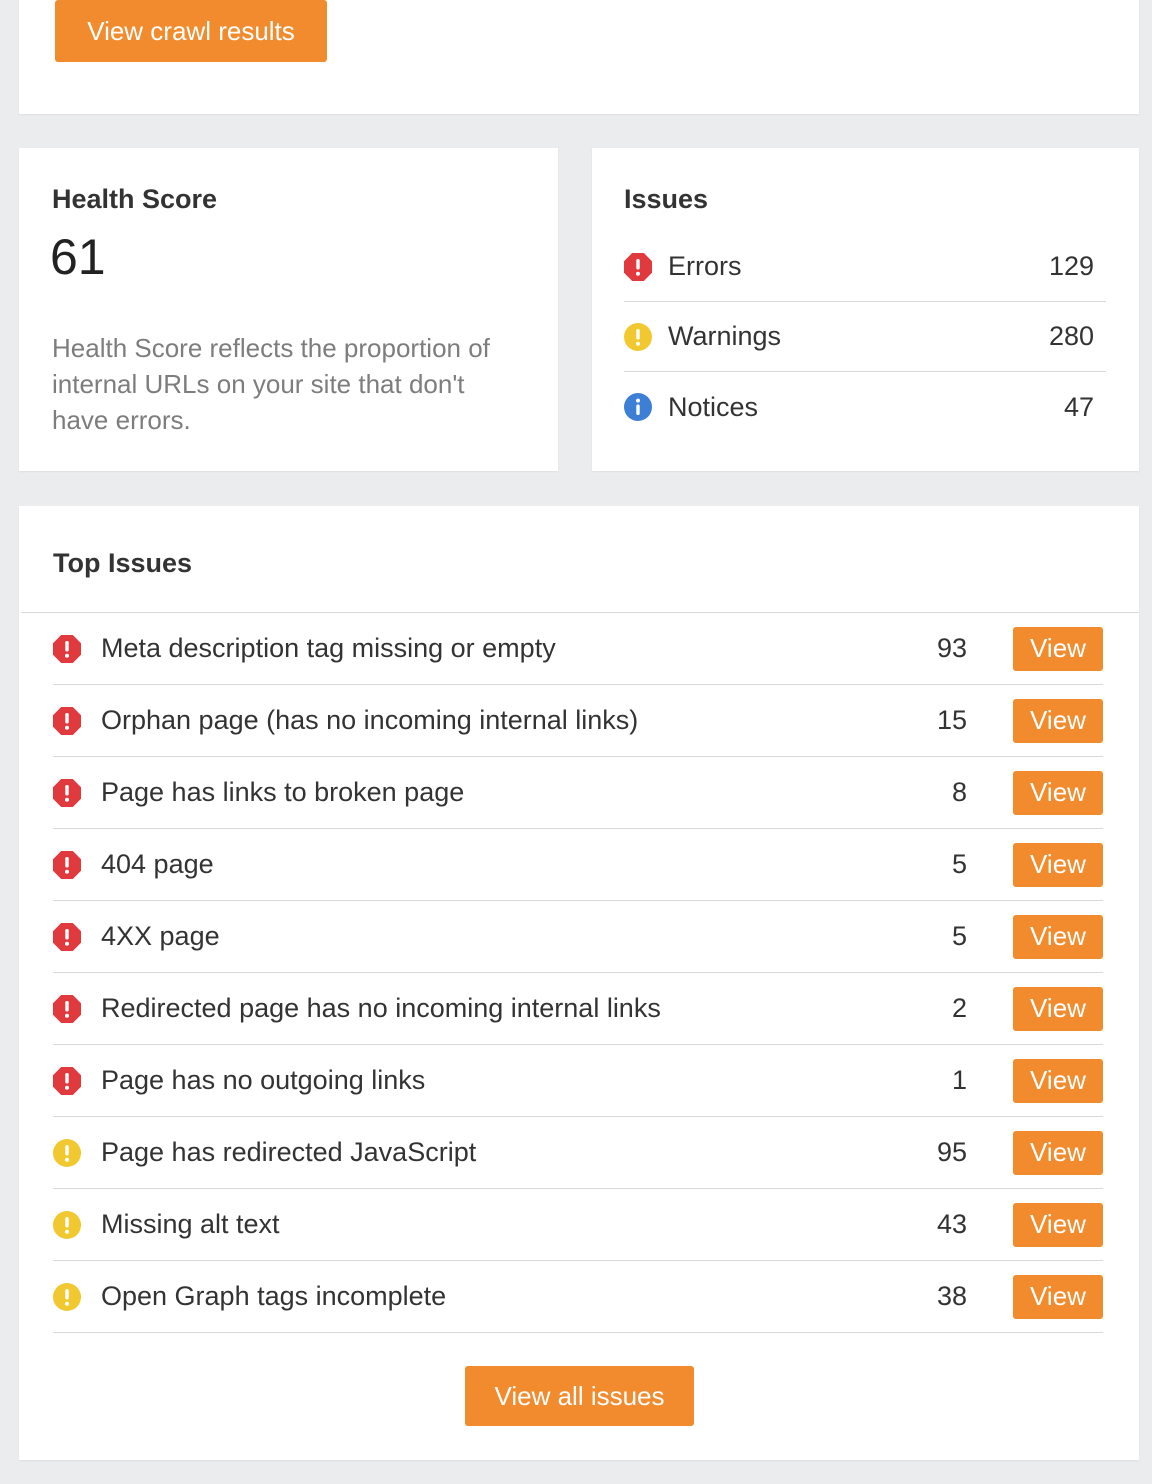 The image size is (1152, 1484). I want to click on top-issue-row: Open Graph tags incomplete 38 View, so click(578, 1297).